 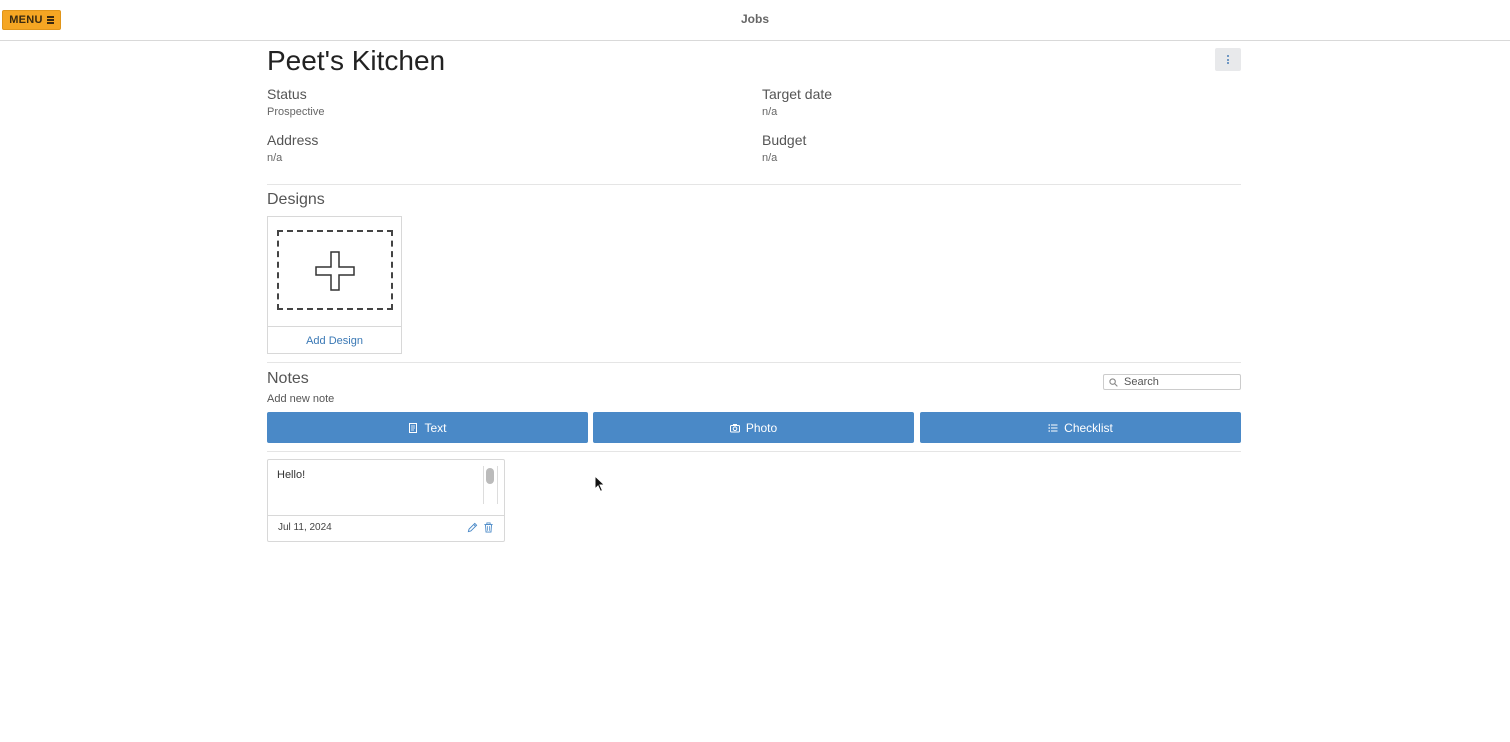 I want to click on designs-heading: Designs, so click(x=296, y=199).